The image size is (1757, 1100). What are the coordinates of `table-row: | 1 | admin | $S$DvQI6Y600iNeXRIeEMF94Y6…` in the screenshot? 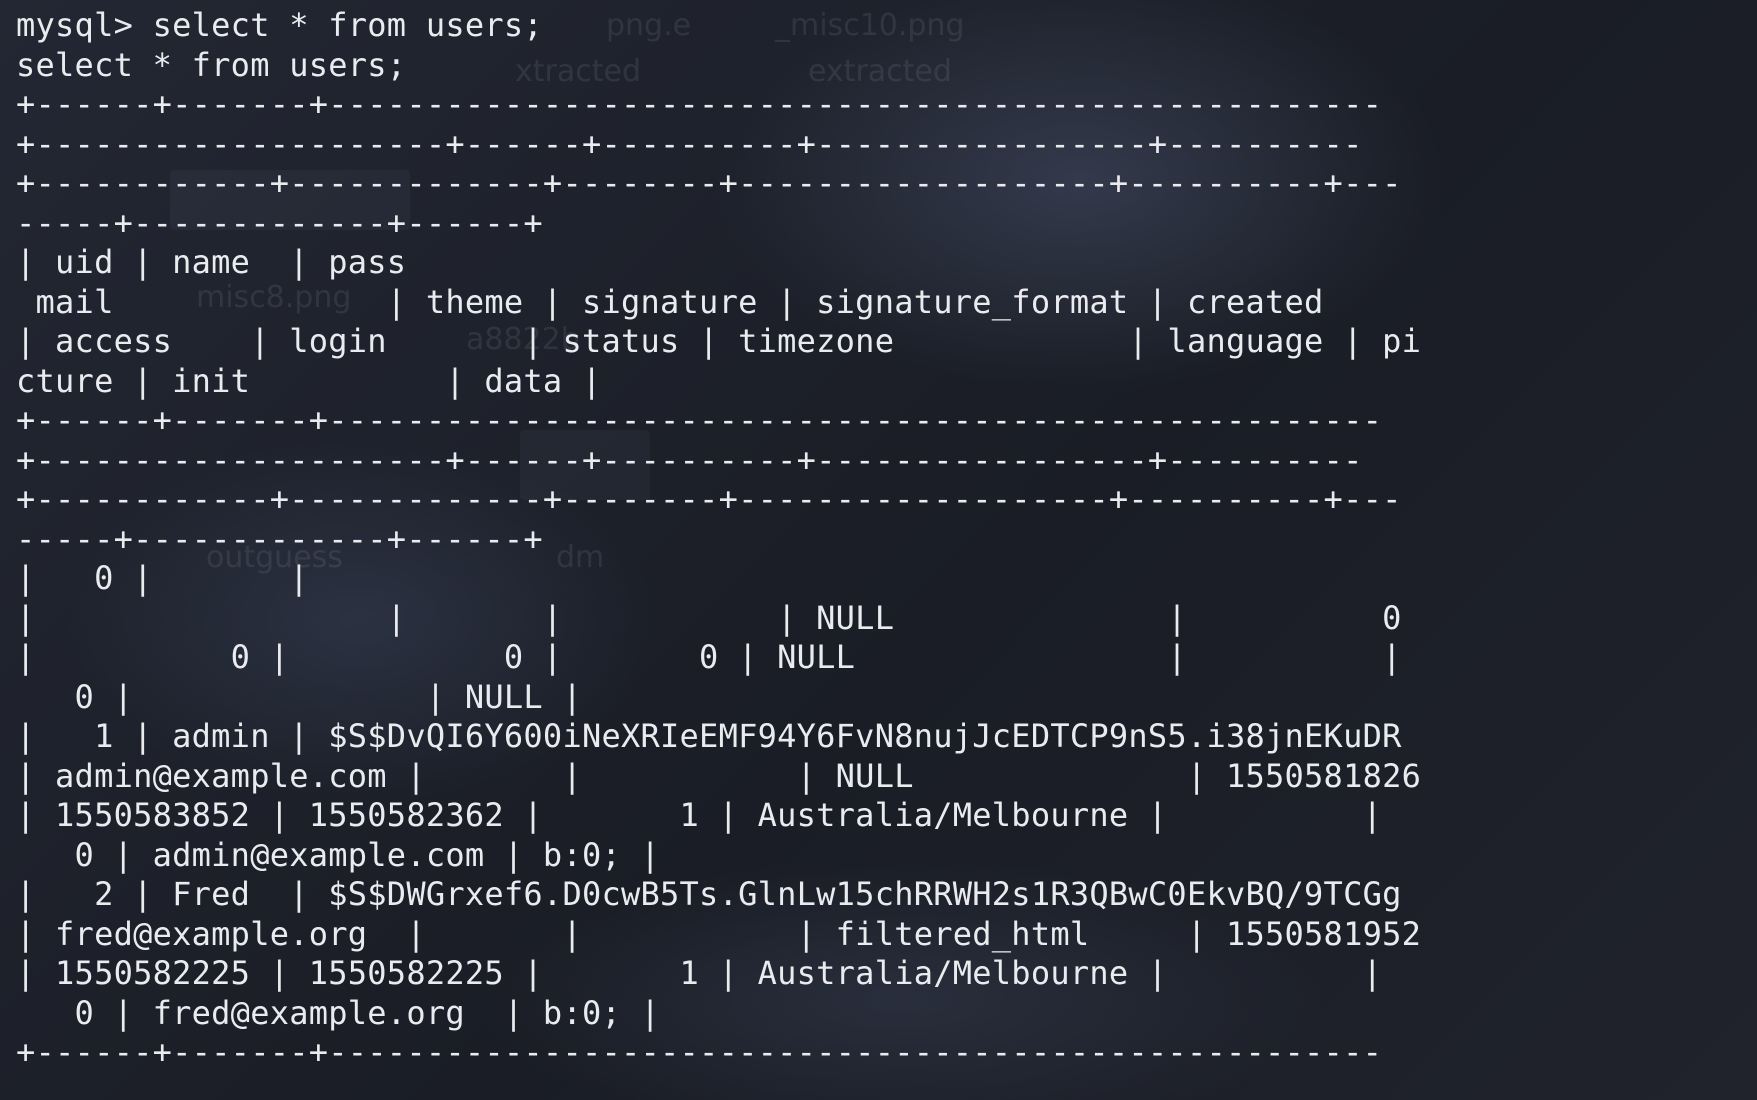 It's located at (709, 736).